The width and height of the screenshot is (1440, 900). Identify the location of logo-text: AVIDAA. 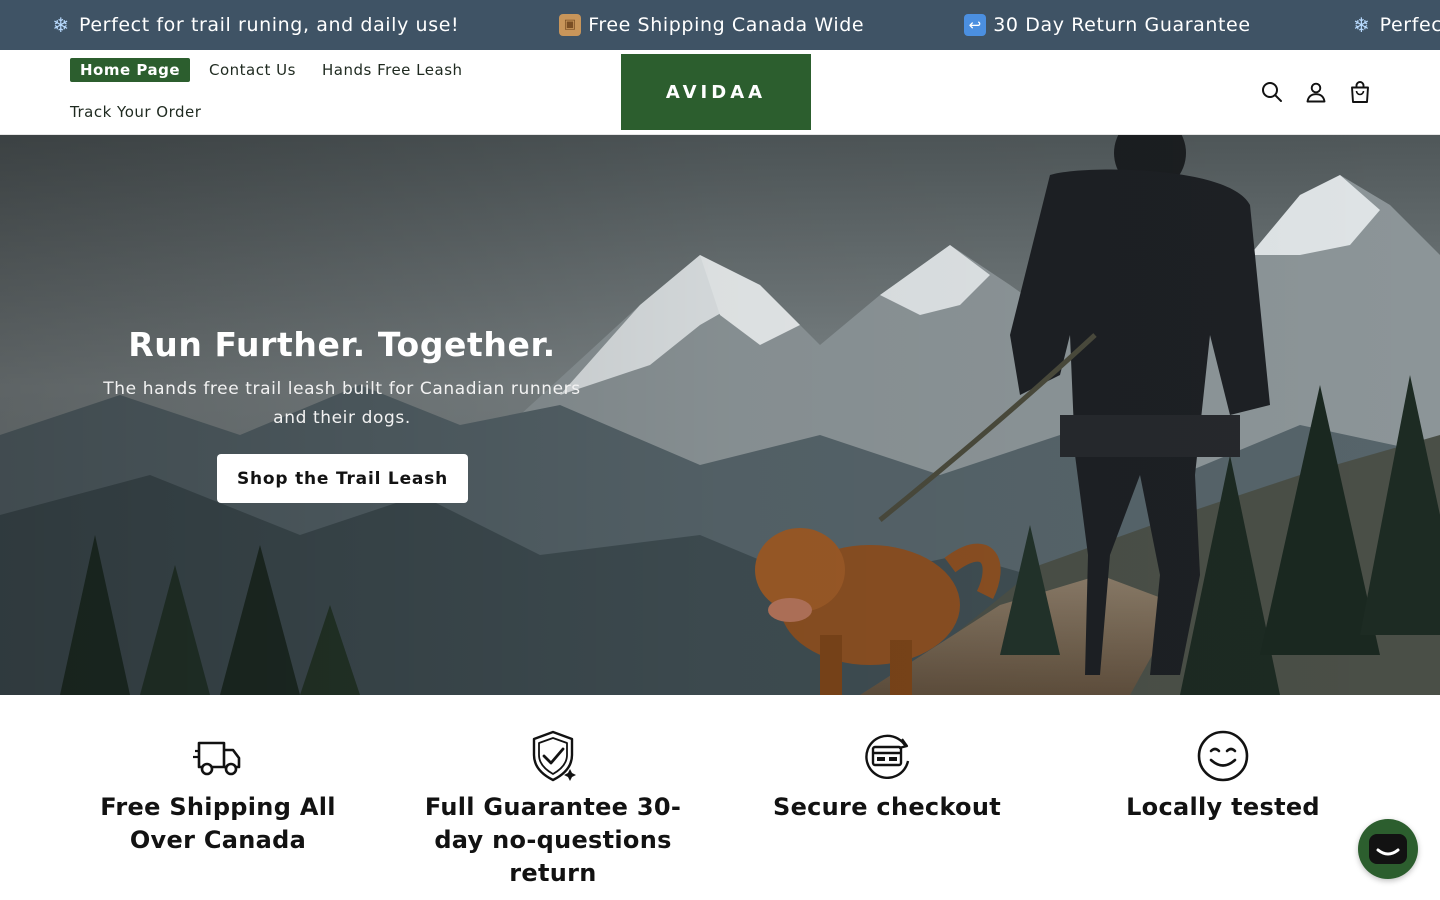
(716, 92).